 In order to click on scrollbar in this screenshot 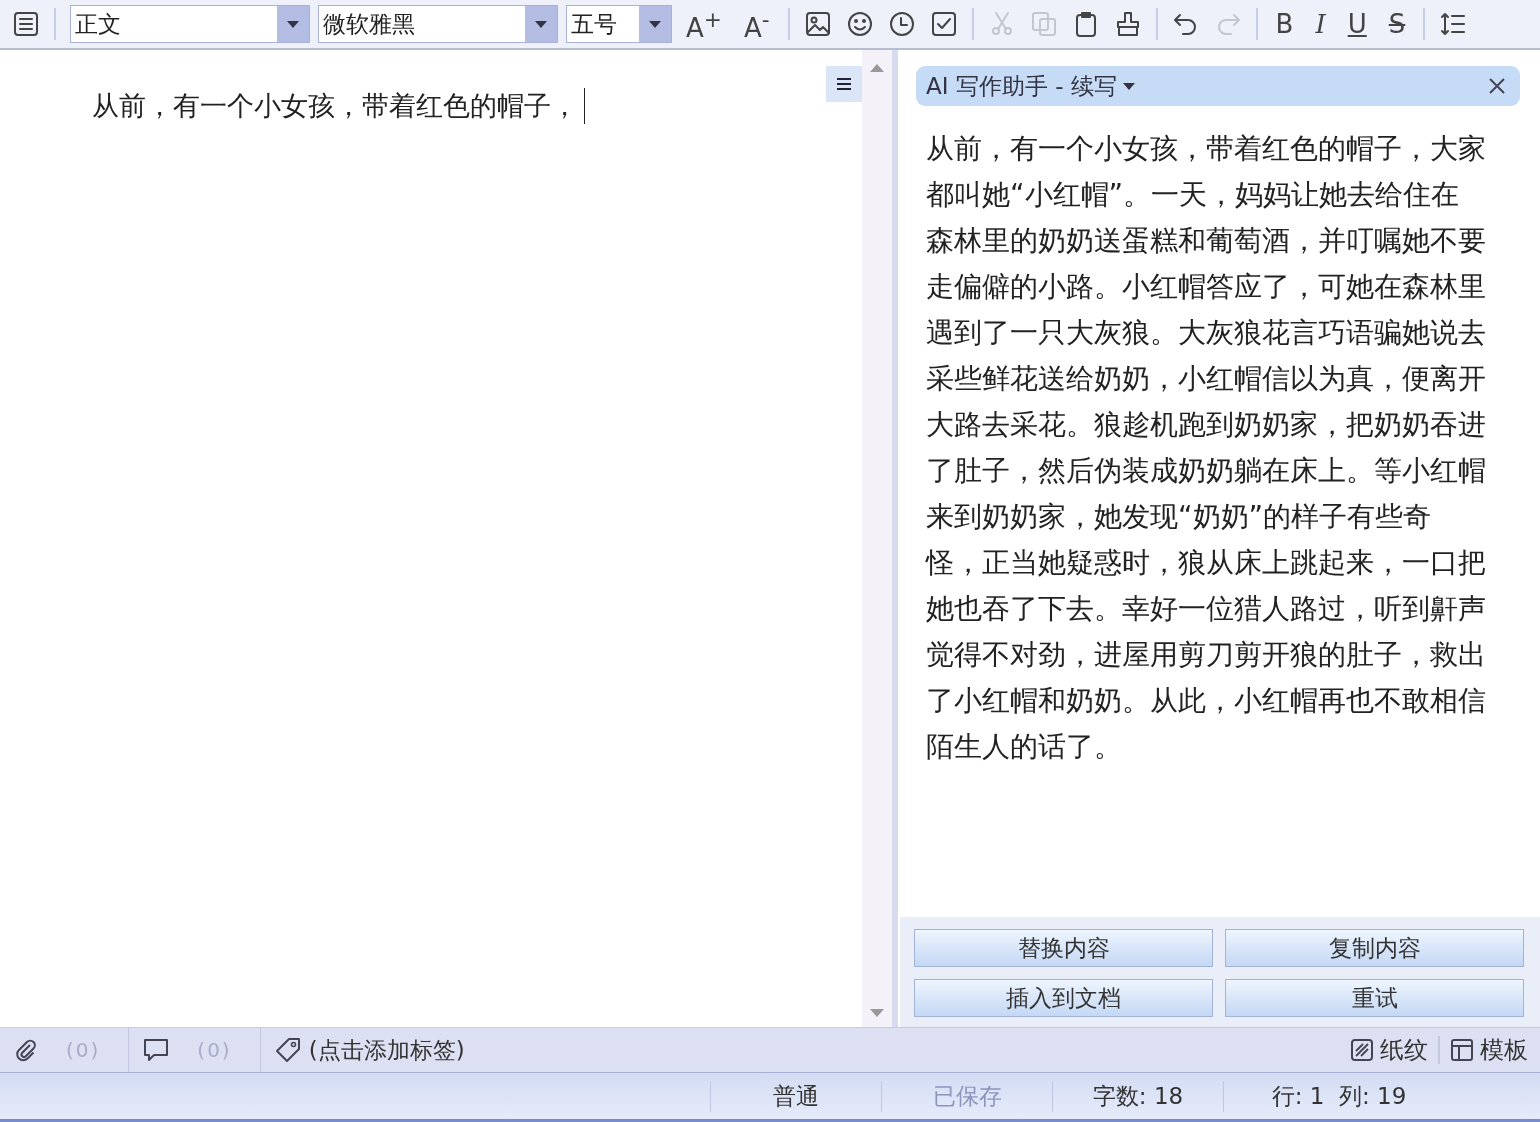, I will do `click(879, 538)`.